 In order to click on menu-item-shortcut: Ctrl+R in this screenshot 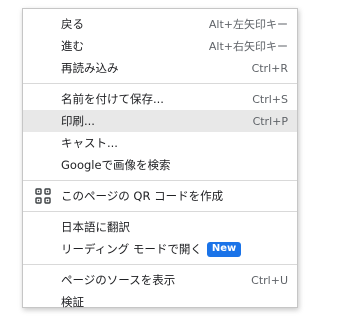, I will do `click(269, 68)`.